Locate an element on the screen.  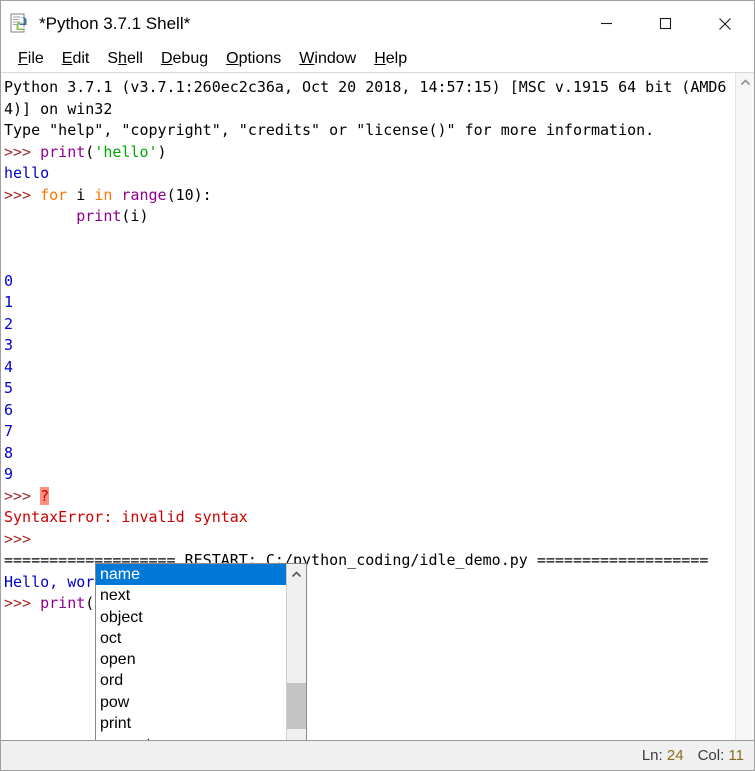
menu-item-debug: Debug is located at coordinates (184, 59).